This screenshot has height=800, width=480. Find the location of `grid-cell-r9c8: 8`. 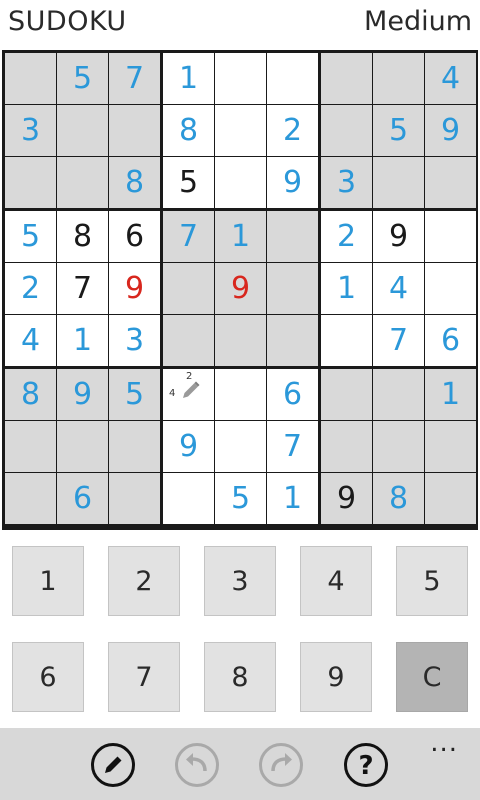

grid-cell-r9c8: 8 is located at coordinates (398, 498).